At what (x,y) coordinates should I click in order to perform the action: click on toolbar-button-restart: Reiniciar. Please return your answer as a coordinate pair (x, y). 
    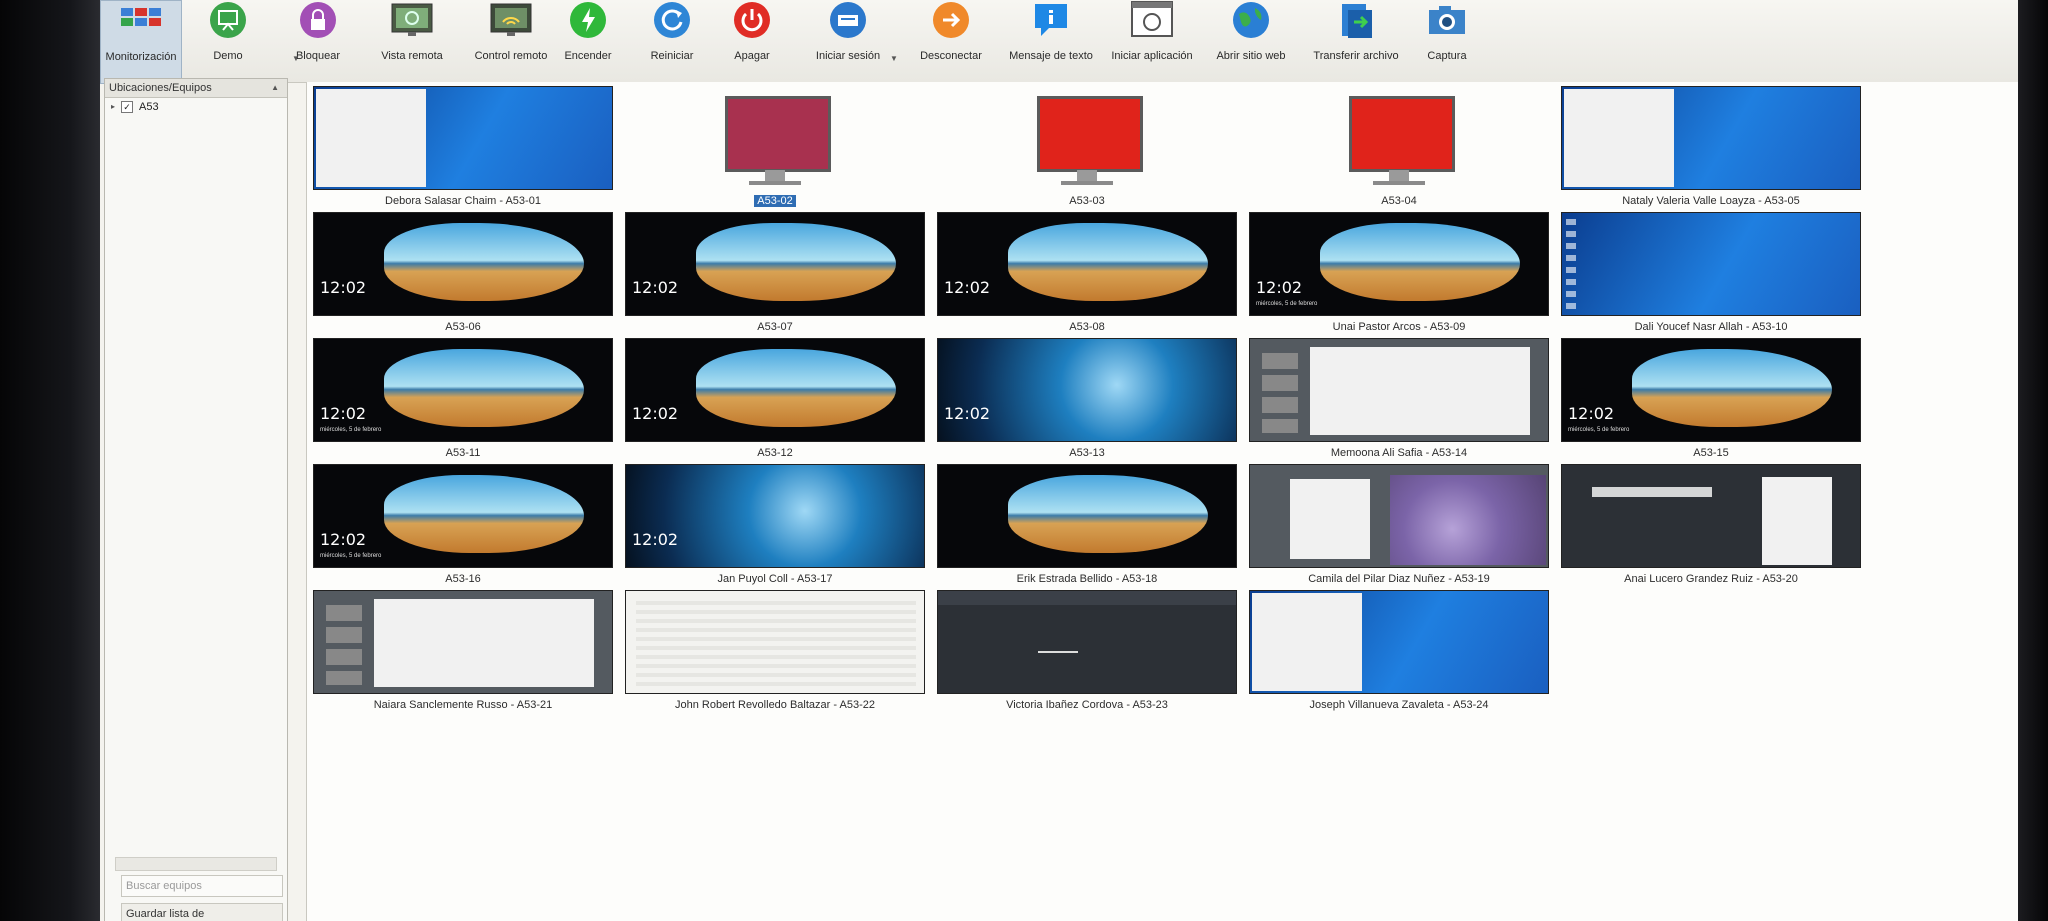
    Looking at the image, I should click on (672, 41).